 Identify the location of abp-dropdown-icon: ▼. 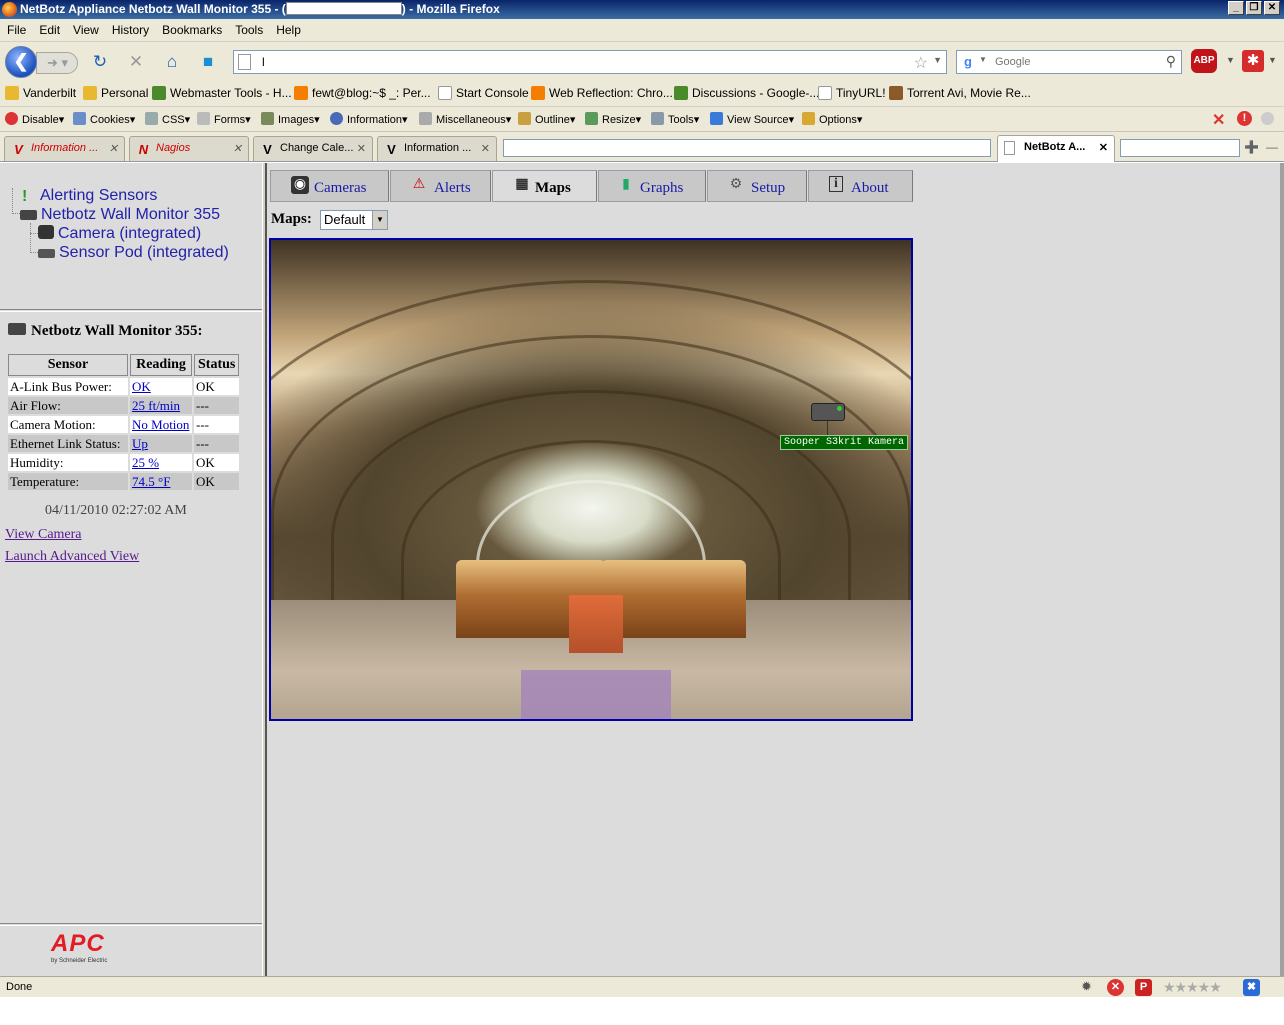
(1230, 60).